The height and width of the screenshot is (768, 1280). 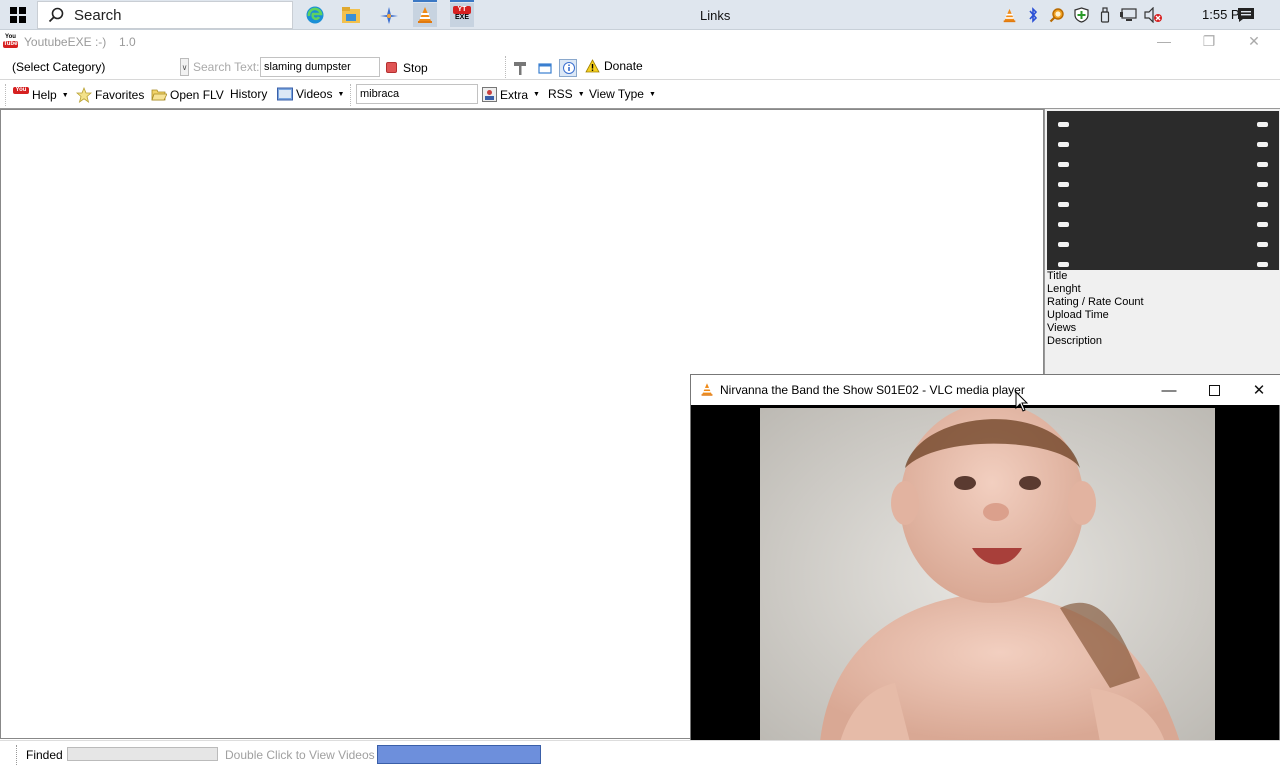 What do you see at coordinates (640, 754) in the screenshot?
I see `status-bar: Finded Double Click to View Videos` at bounding box center [640, 754].